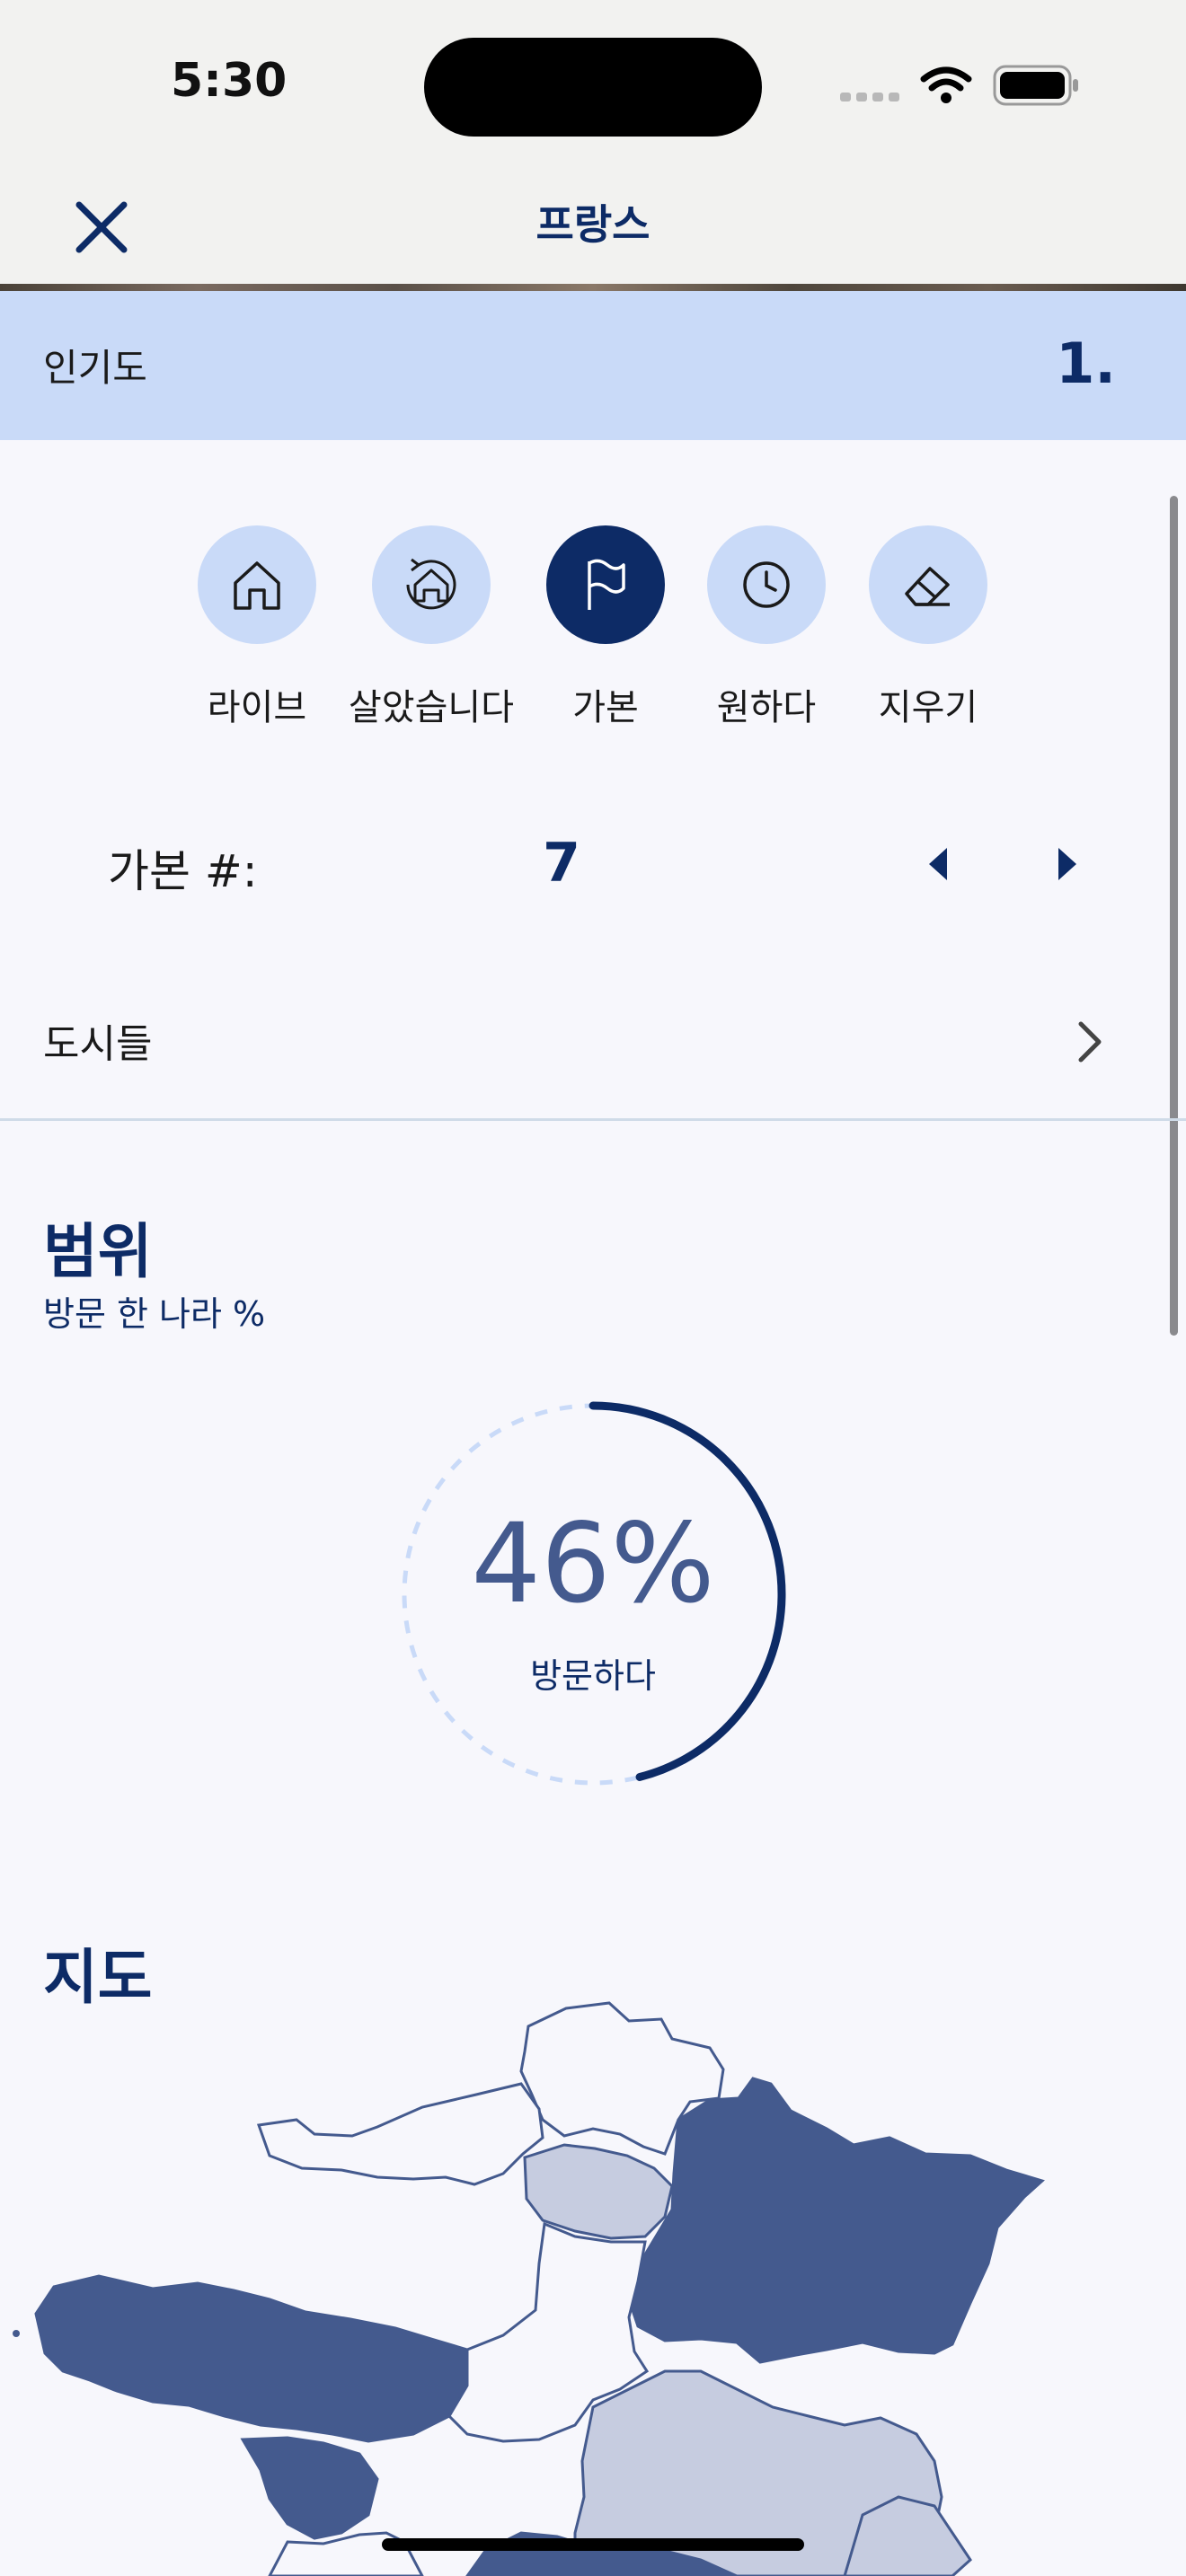 This screenshot has height=2576, width=1186. I want to click on status-want-circle, so click(766, 584).